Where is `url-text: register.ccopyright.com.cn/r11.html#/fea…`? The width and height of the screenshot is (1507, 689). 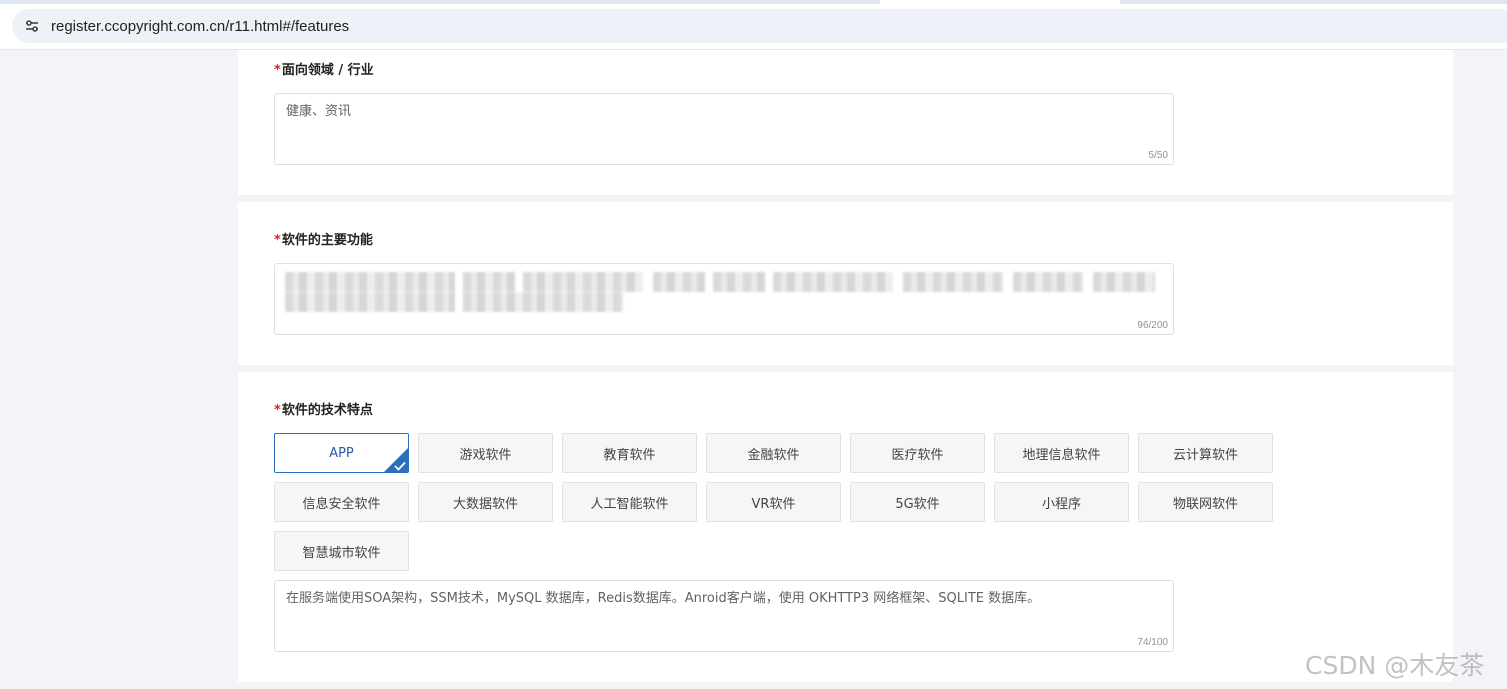
url-text: register.ccopyright.com.cn/r11.html#/fea… is located at coordinates (200, 26).